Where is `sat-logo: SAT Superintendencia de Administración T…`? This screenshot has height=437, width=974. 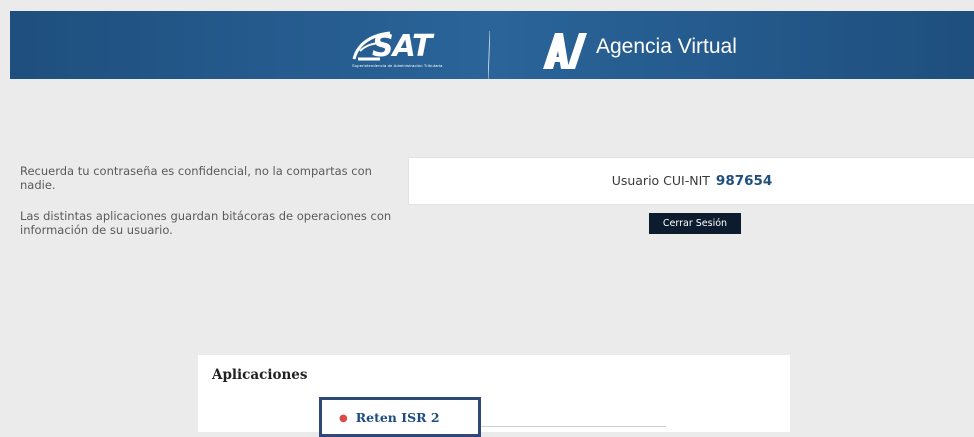 sat-logo: SAT Superintendencia de Administración T… is located at coordinates (410, 49).